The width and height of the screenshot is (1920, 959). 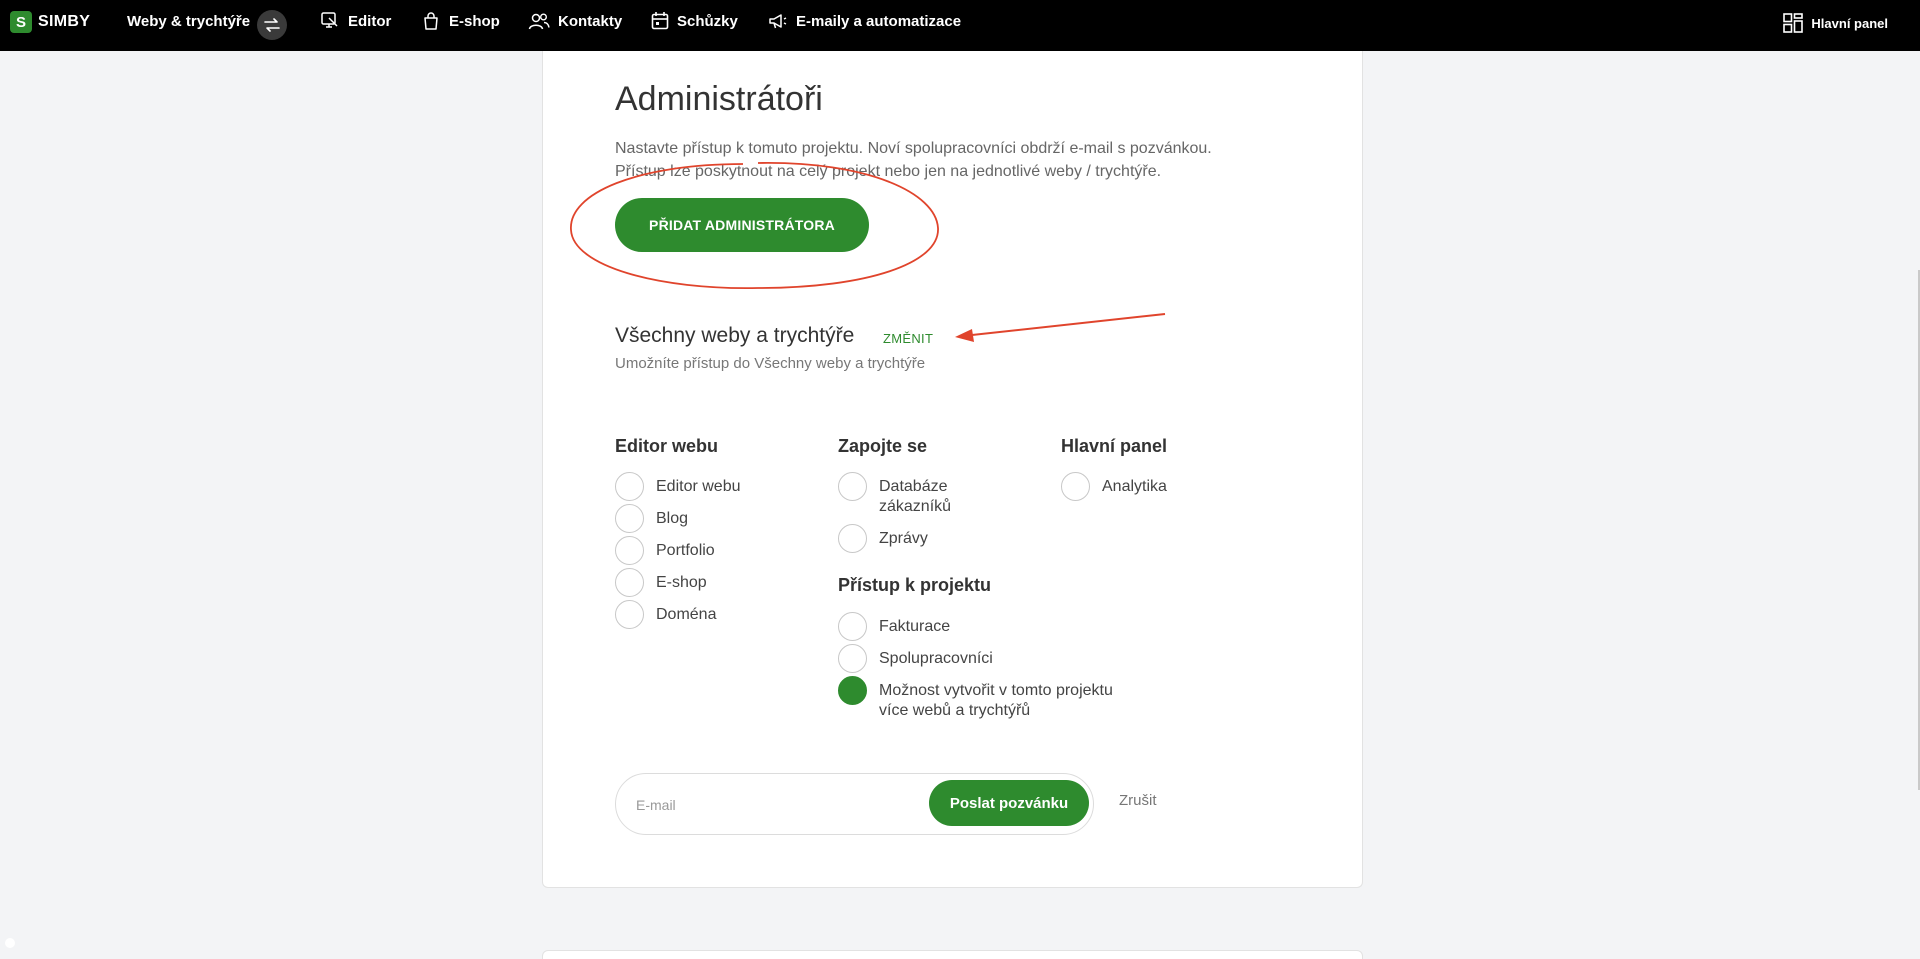 I want to click on nav-contacts: Kontakty, so click(x=575, y=21).